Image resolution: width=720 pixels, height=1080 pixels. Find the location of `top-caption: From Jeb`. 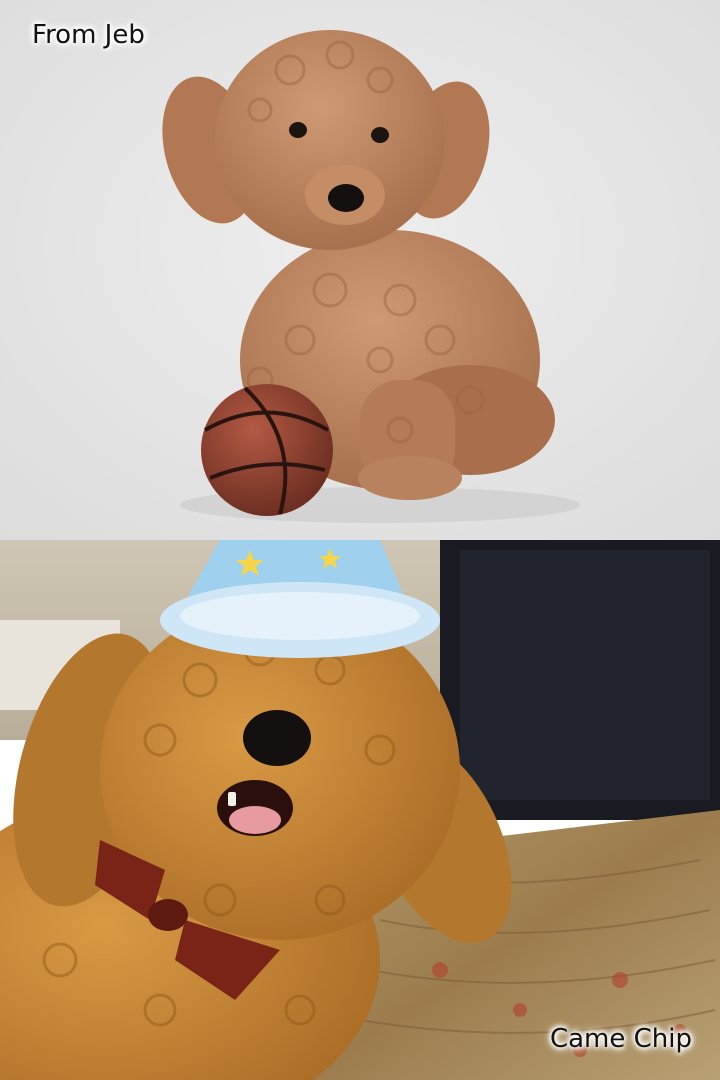

top-caption: From Jeb is located at coordinates (88, 35).